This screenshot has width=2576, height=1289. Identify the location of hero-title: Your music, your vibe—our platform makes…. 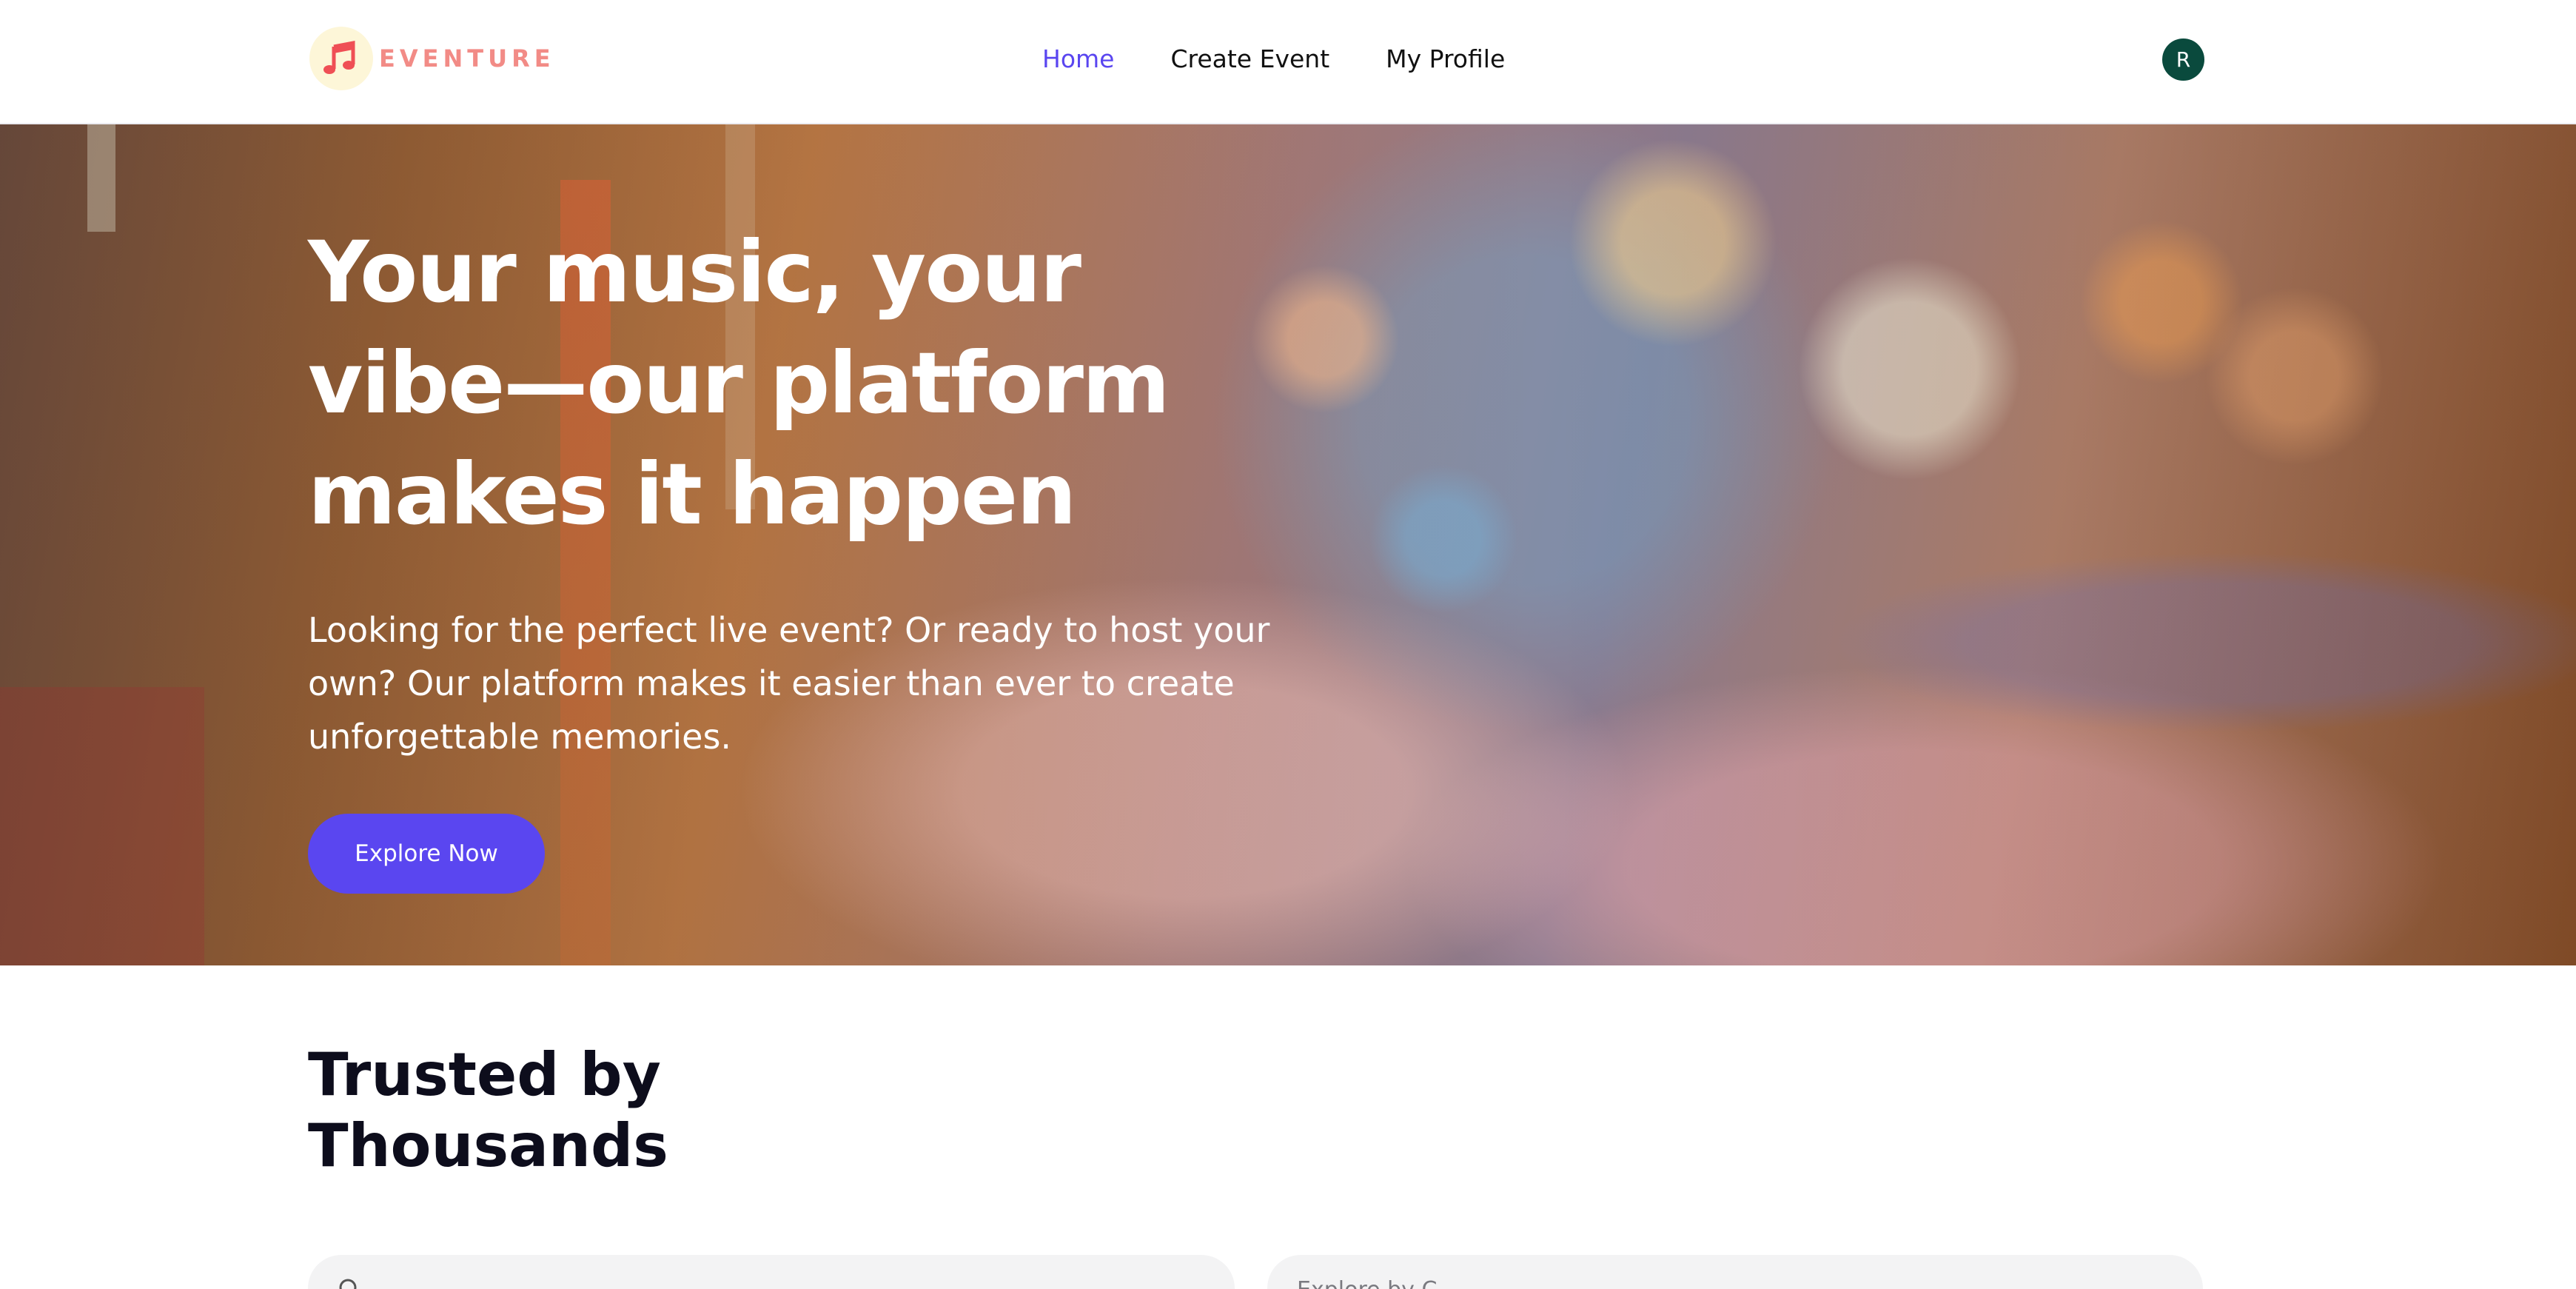
(739, 383).